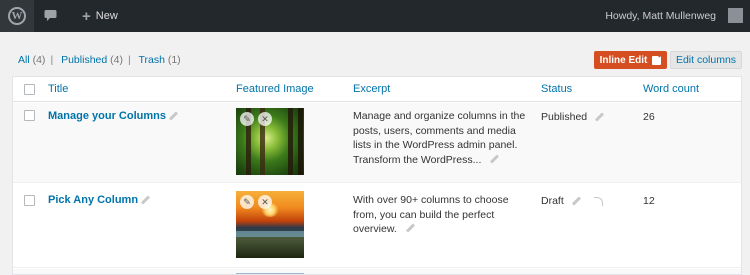 This screenshot has height=275, width=750. Describe the element at coordinates (39, 60) in the screenshot. I see `filter-all-count: (4)` at that location.